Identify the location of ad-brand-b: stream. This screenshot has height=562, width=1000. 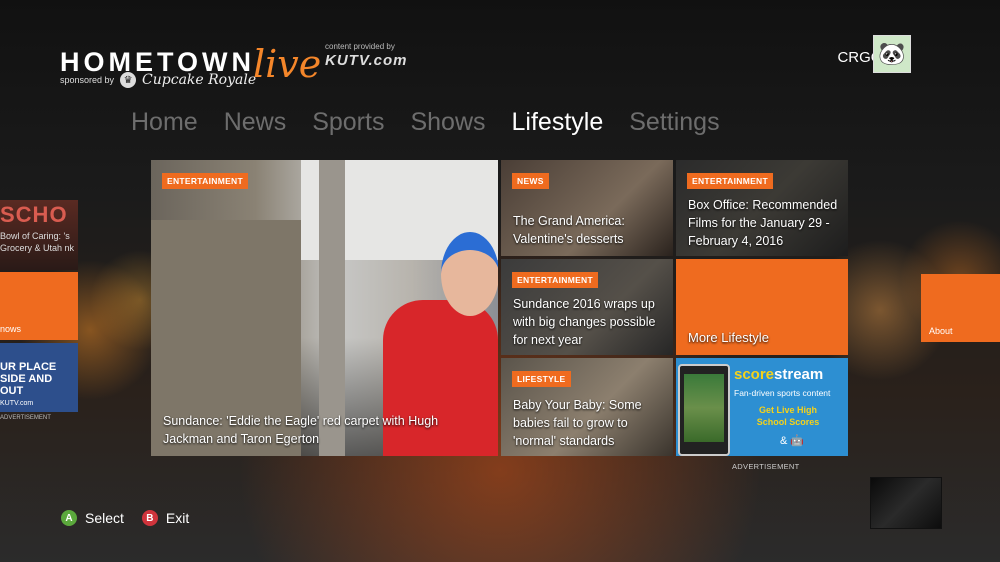
(799, 374).